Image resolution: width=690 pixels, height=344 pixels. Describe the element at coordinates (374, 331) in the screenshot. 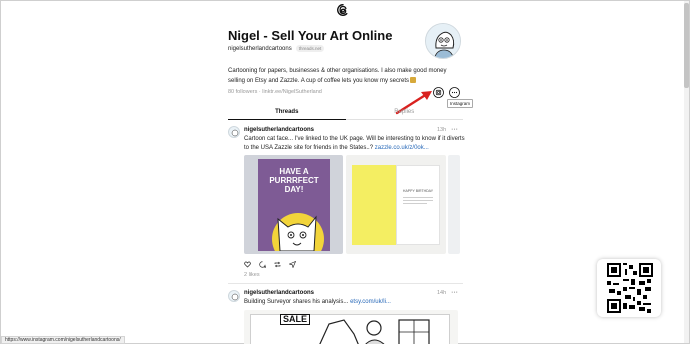

I see `cartoon-sketch-icon` at that location.